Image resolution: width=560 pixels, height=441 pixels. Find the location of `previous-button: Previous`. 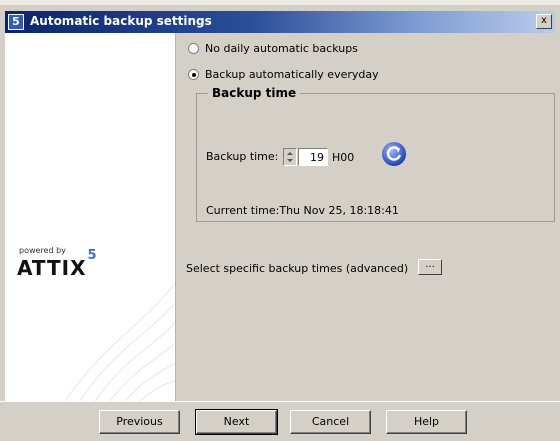

previous-button: Previous is located at coordinates (139, 422).